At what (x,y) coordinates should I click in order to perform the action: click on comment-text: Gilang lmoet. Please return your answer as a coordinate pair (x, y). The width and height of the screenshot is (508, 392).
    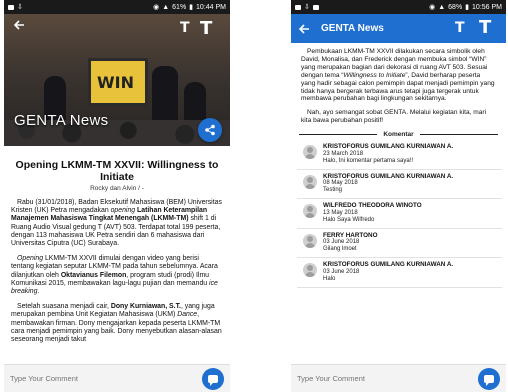
    Looking at the image, I should click on (340, 249).